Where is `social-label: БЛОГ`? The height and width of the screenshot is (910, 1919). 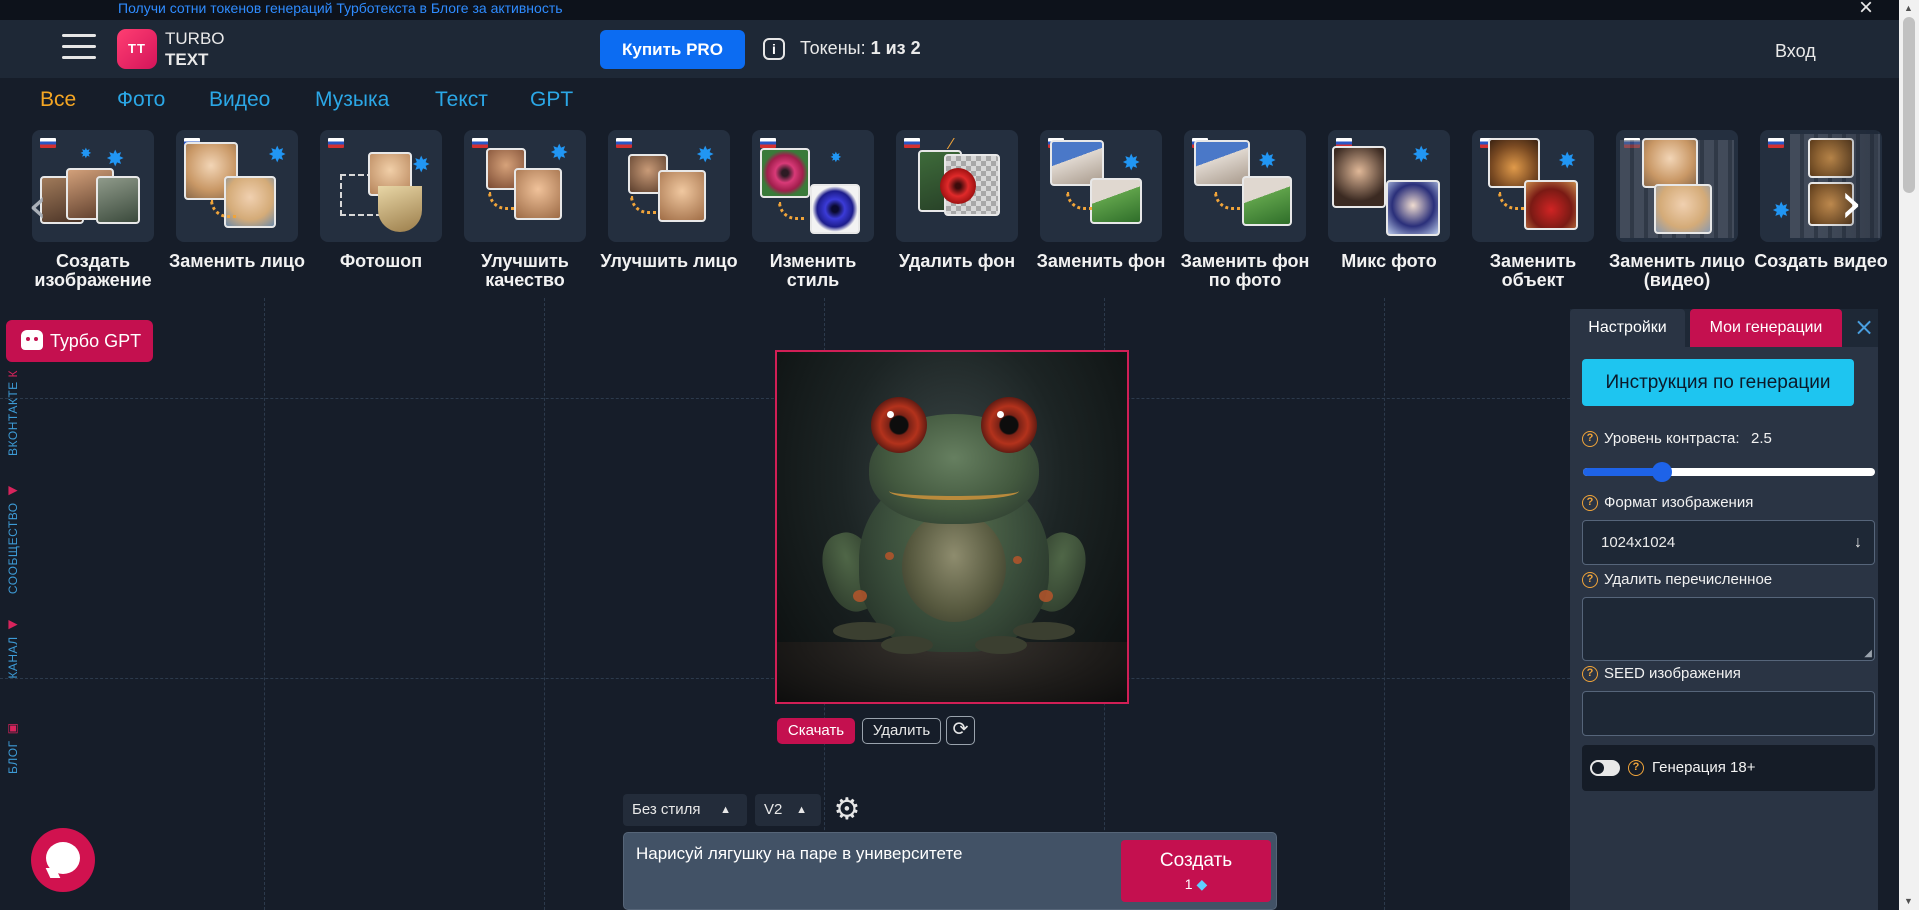 social-label: БЛОГ is located at coordinates (13, 757).